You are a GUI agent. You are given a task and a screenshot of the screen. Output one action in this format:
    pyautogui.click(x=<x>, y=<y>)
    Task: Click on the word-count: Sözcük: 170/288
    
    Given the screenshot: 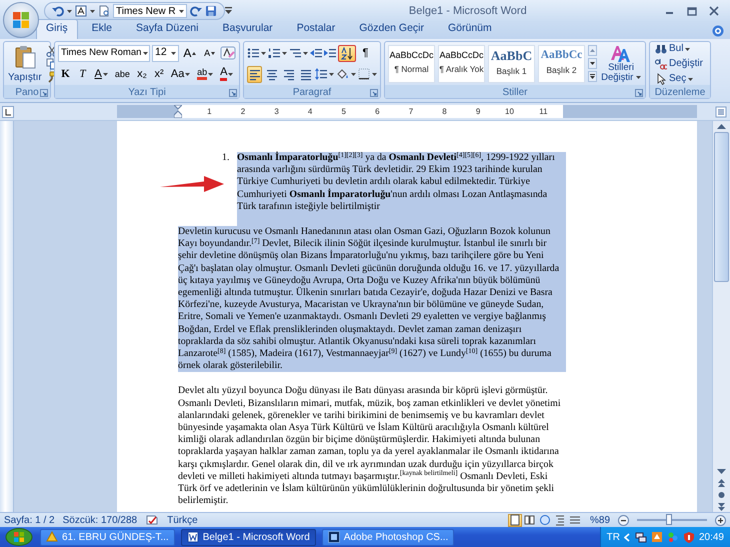 What is the action you would take?
    pyautogui.click(x=100, y=520)
    